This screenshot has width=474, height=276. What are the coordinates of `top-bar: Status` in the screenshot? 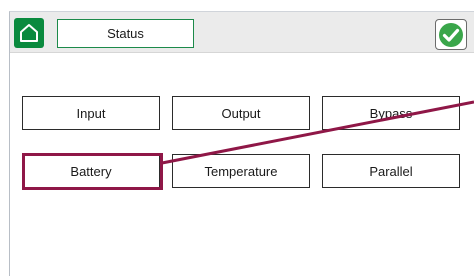 It's located at (242, 32).